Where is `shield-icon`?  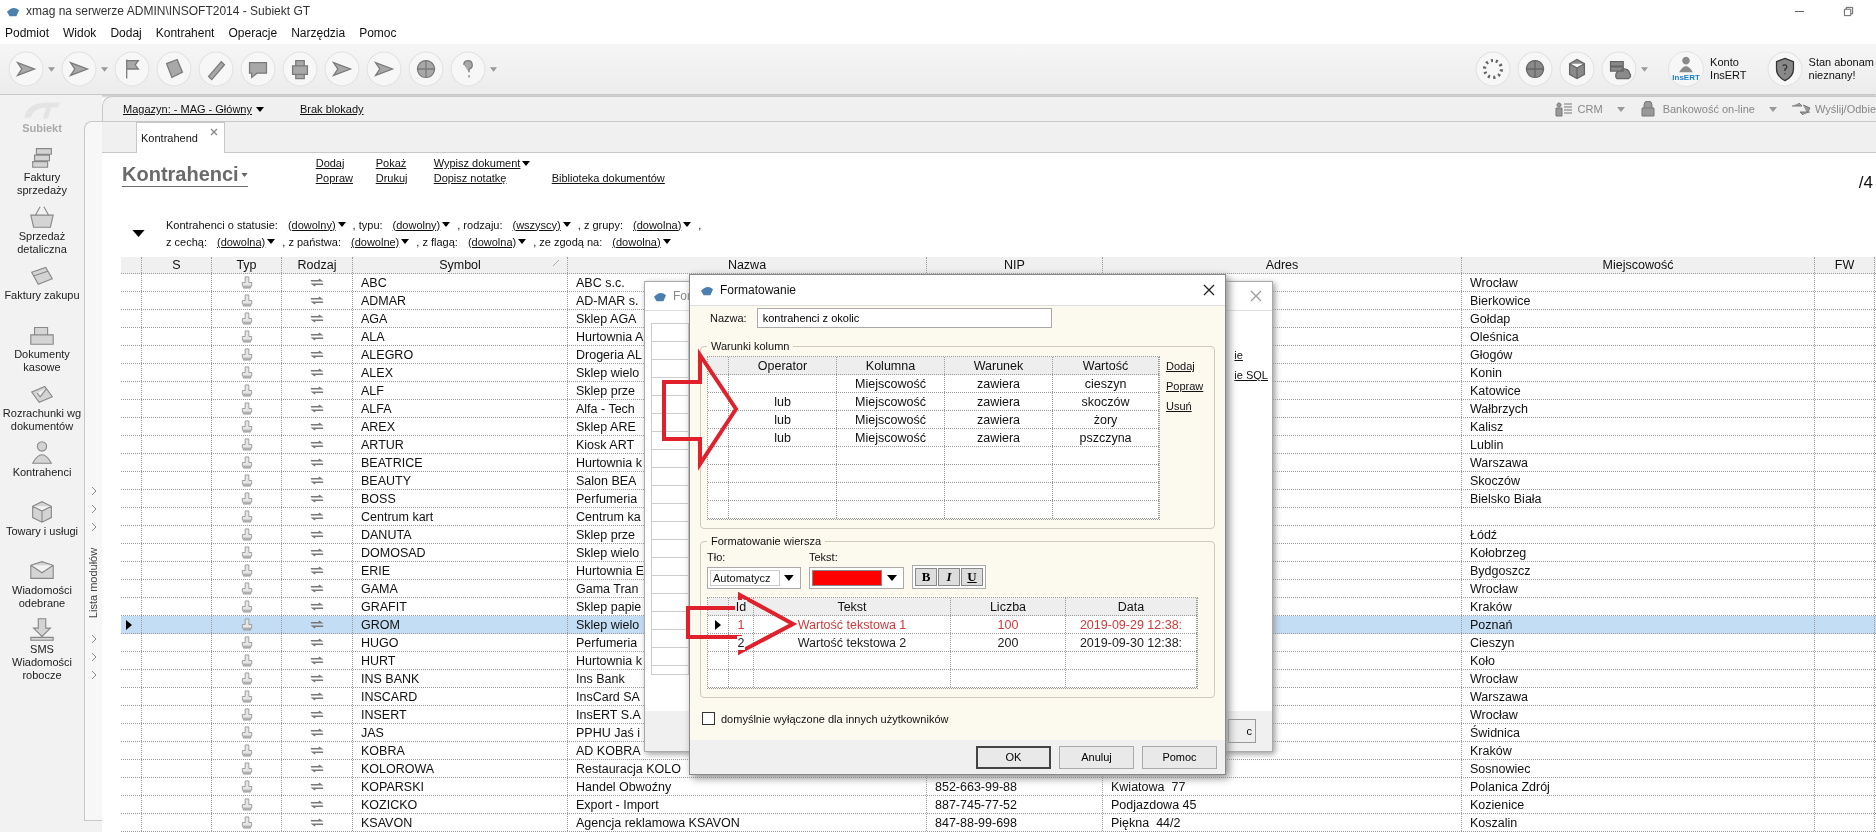 shield-icon is located at coordinates (1784, 69).